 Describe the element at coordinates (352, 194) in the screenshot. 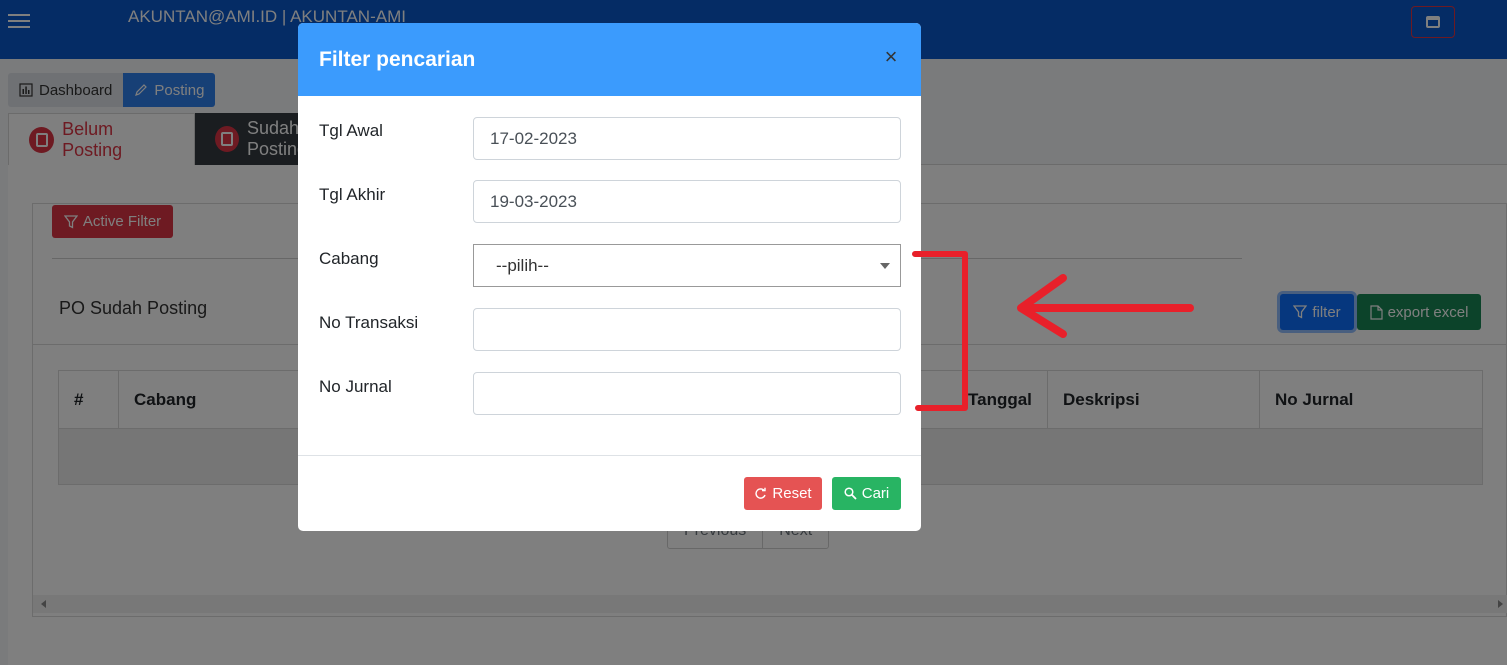

I see `tgl-akhir-label: Tgl Akhir` at that location.